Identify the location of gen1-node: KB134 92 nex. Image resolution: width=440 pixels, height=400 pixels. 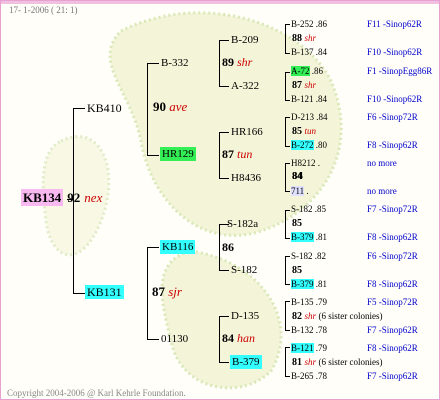
(62, 197).